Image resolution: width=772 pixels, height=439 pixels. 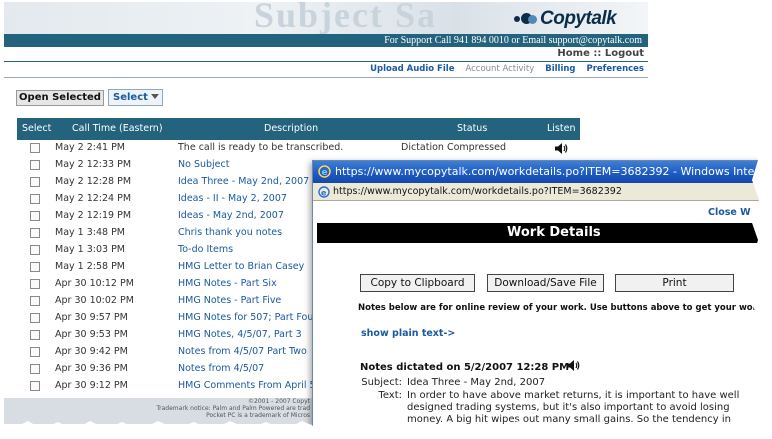 What do you see at coordinates (93, 215) in the screenshot?
I see `row-call-time: May 2 12:19 PM` at bounding box center [93, 215].